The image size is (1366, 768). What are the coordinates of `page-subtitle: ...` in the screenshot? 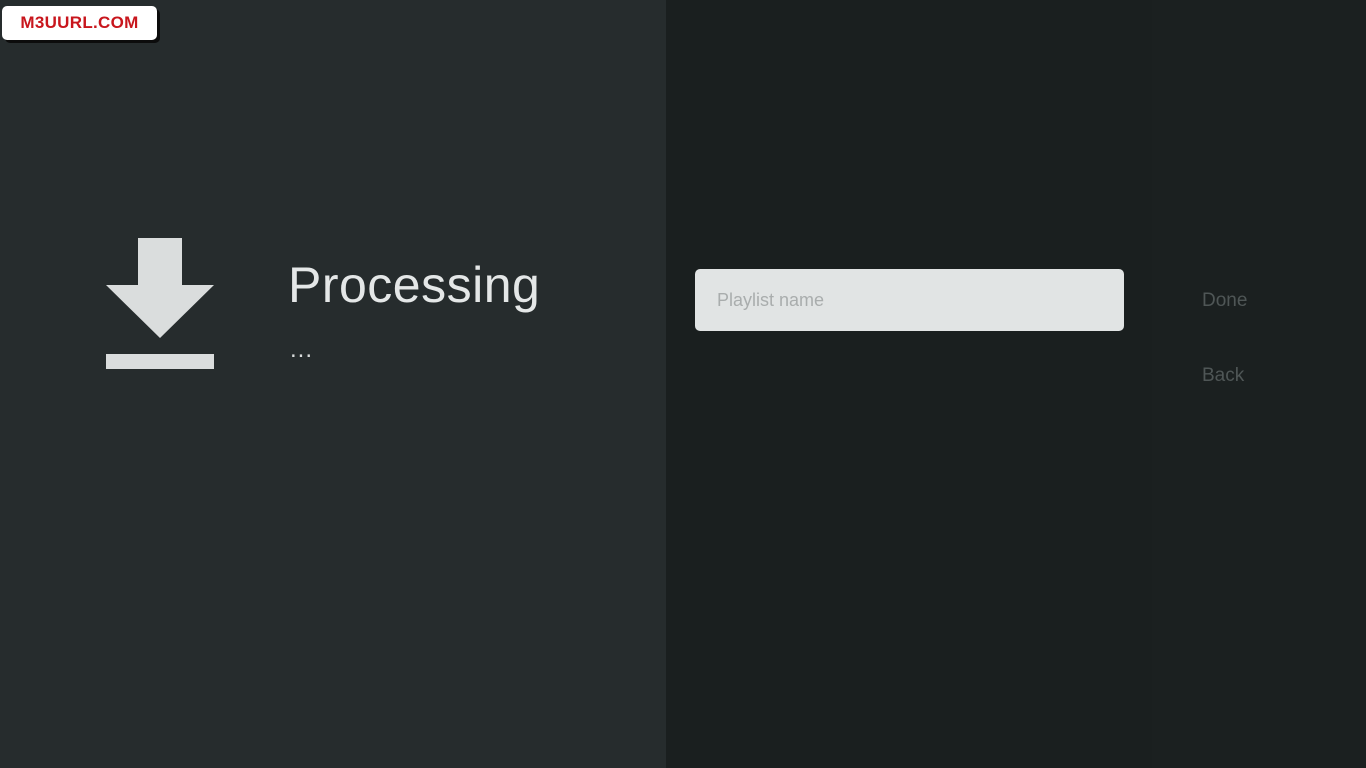 It's located at (302, 349).